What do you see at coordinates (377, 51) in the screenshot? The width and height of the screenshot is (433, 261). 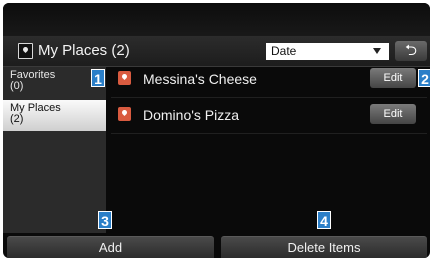 I see `dropdown-arrow-icon` at bounding box center [377, 51].